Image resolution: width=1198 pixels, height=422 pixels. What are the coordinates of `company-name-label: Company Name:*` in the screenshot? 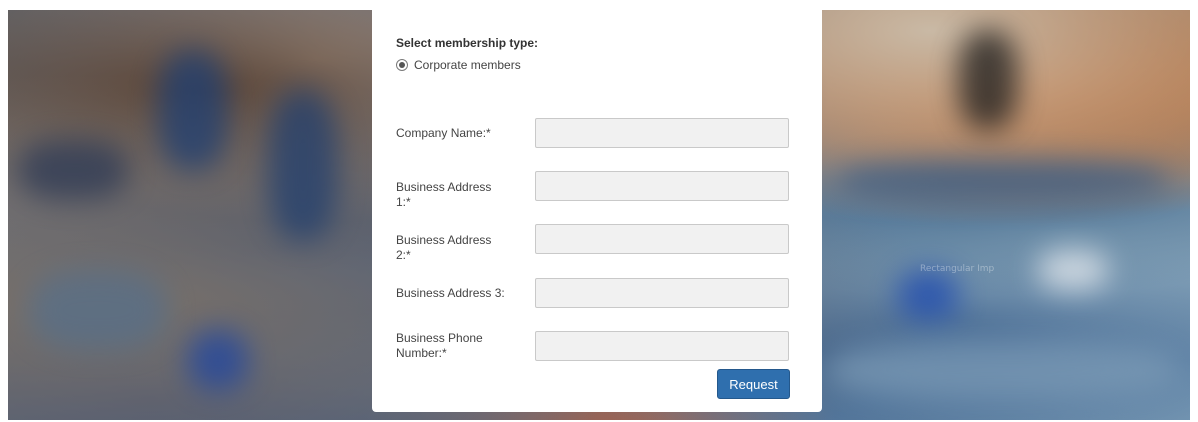 It's located at (443, 133).